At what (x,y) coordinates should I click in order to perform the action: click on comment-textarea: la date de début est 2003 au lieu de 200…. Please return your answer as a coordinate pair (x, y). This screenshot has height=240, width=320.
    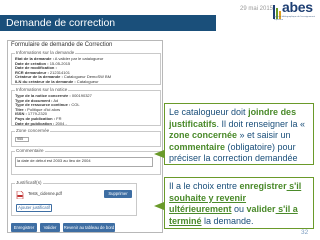
    Looking at the image, I should click on (84, 162).